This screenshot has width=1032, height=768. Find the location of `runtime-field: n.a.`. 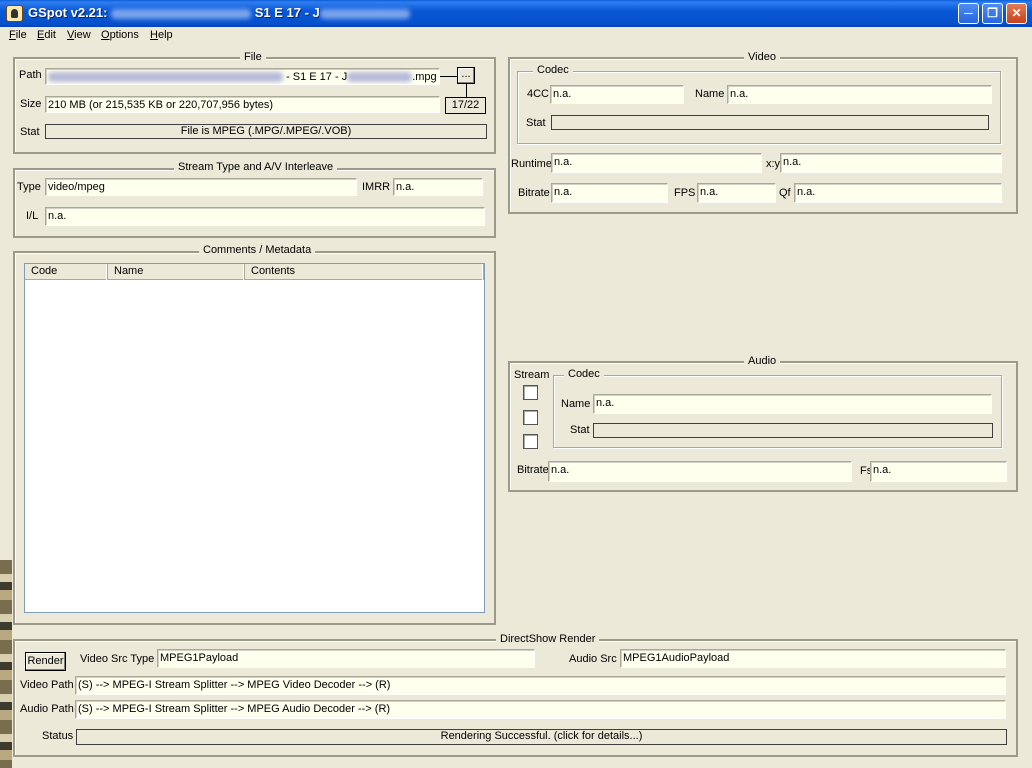

runtime-field: n.a. is located at coordinates (656, 163).